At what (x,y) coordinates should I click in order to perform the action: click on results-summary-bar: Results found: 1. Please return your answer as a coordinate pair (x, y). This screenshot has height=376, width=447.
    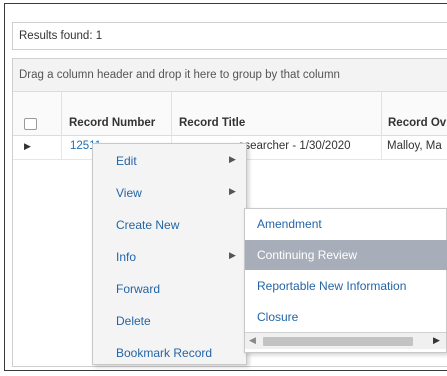
    Looking at the image, I should click on (229, 36).